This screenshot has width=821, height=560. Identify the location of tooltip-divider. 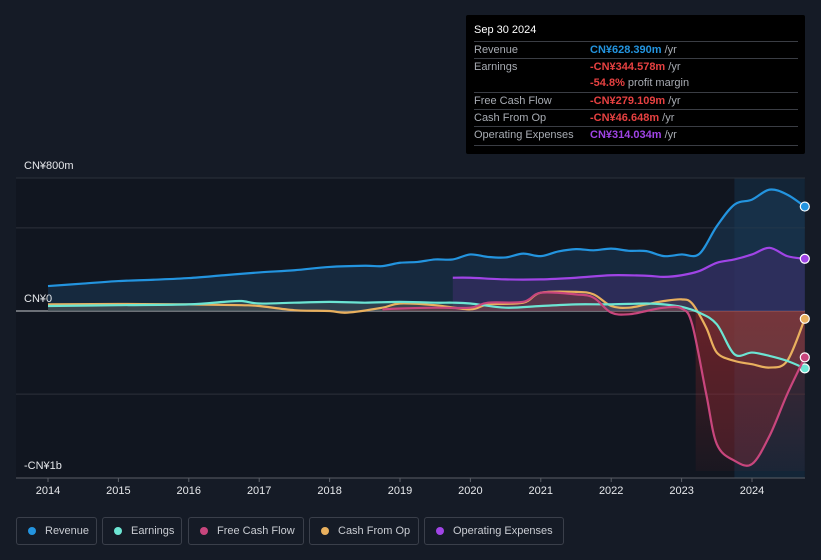
(636, 145).